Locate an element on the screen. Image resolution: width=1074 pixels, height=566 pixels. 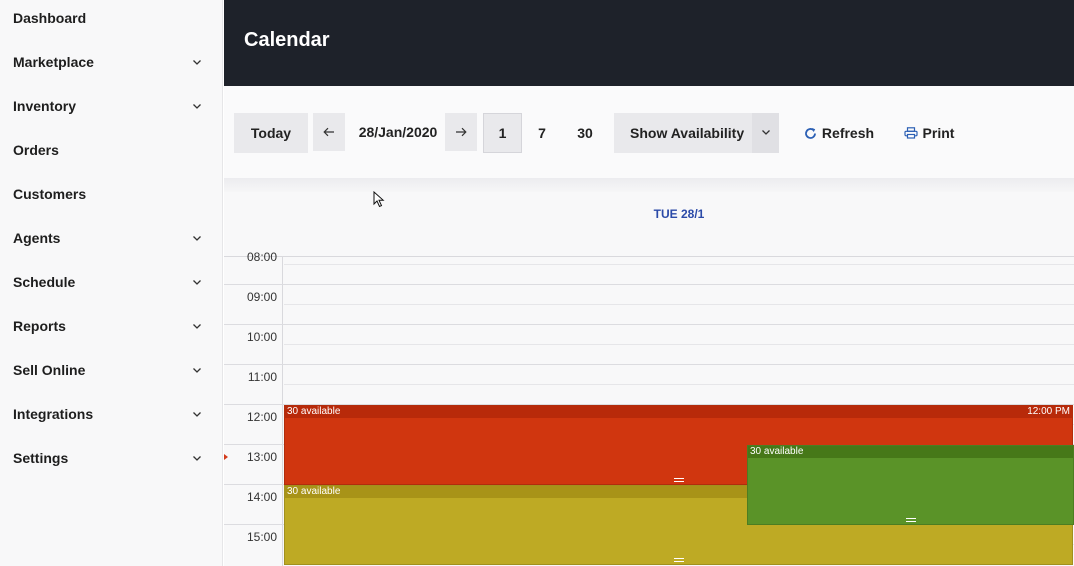
current-time-marker is located at coordinates (226, 457).